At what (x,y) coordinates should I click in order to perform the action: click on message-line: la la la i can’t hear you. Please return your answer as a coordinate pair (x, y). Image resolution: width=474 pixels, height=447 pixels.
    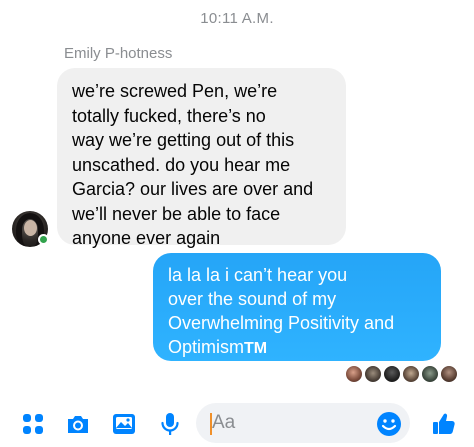
    Looking at the image, I should click on (258, 275).